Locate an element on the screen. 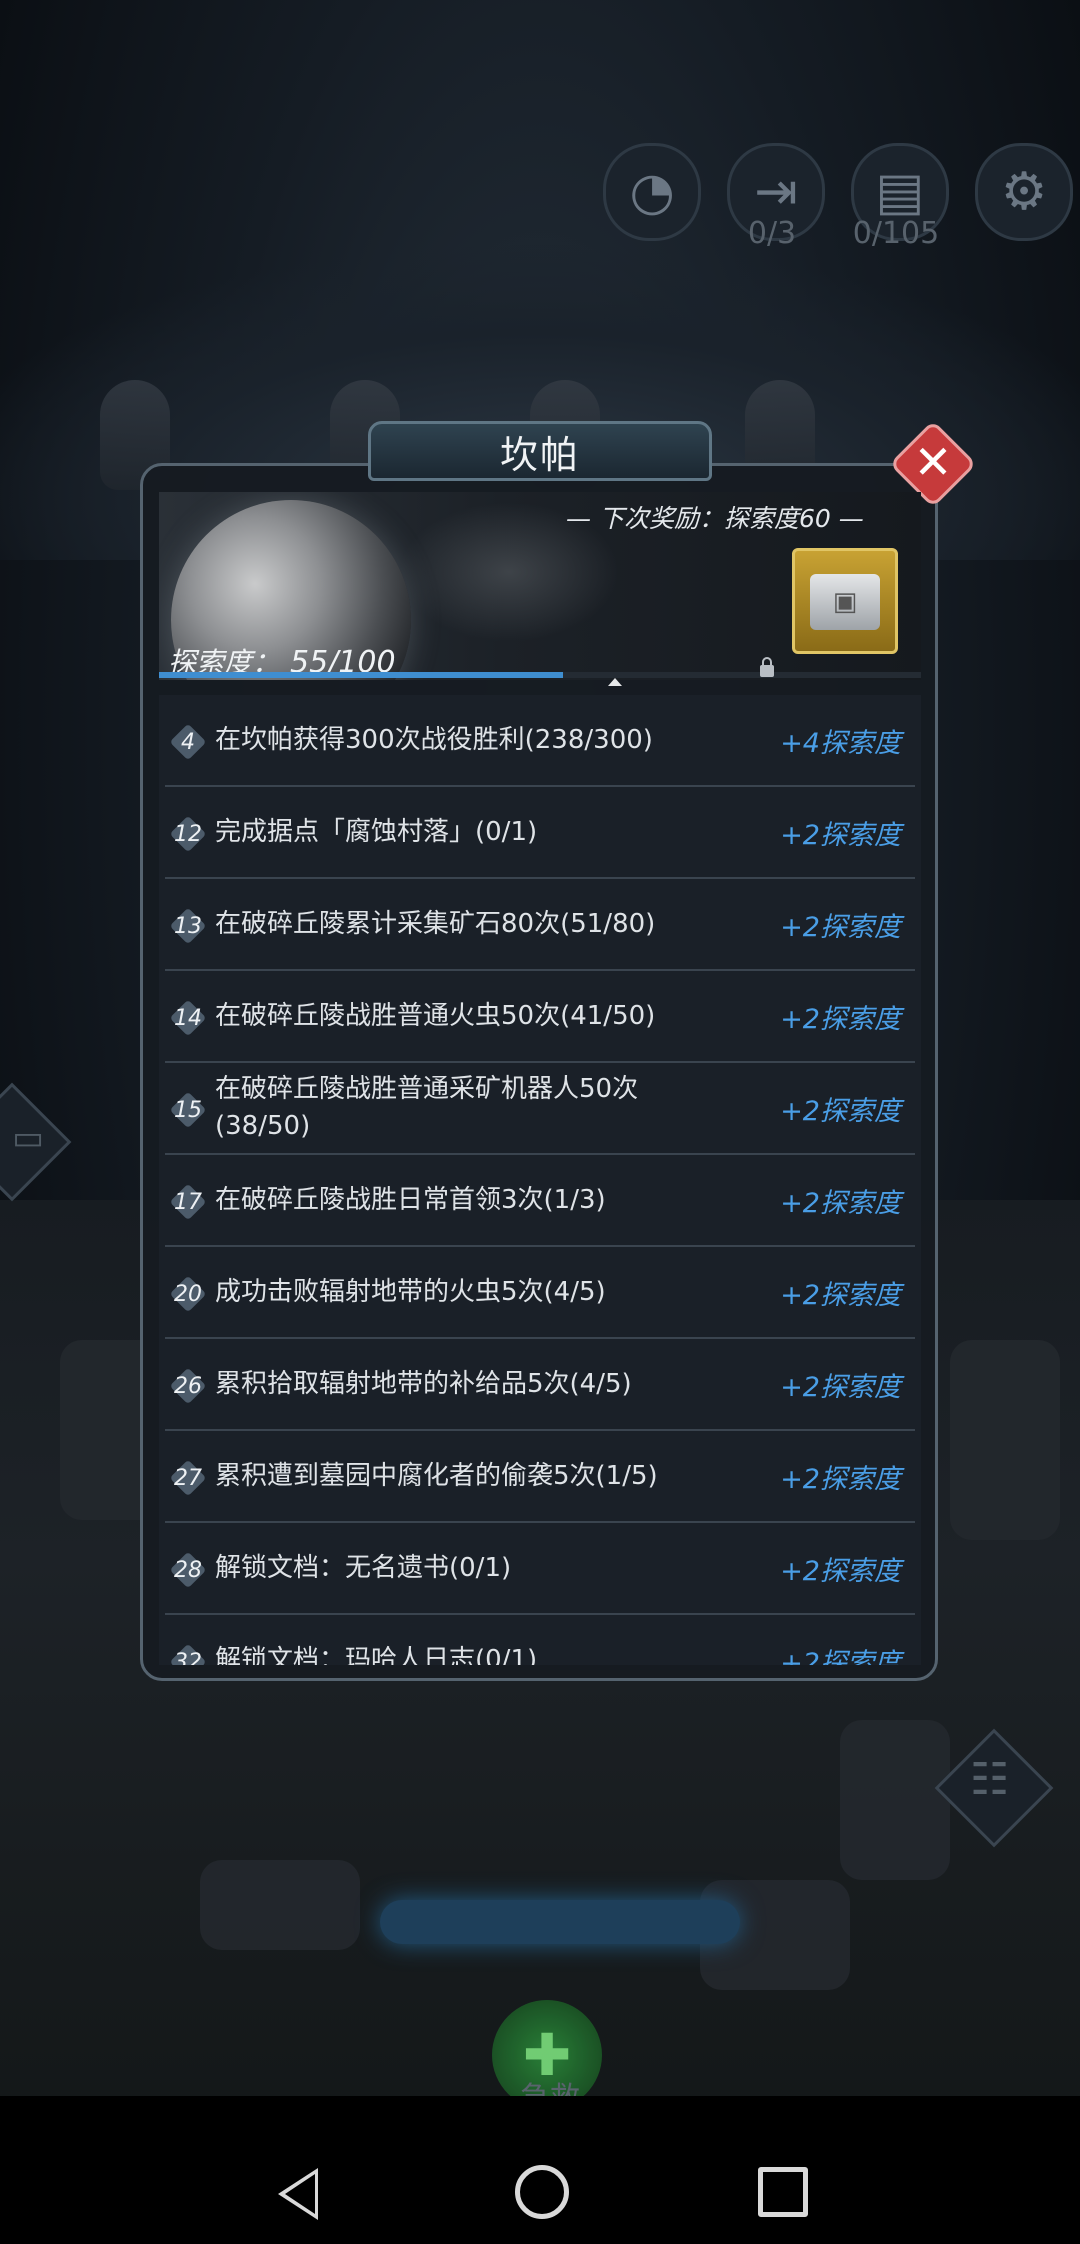  radar-icon: ◔ is located at coordinates (652, 192).